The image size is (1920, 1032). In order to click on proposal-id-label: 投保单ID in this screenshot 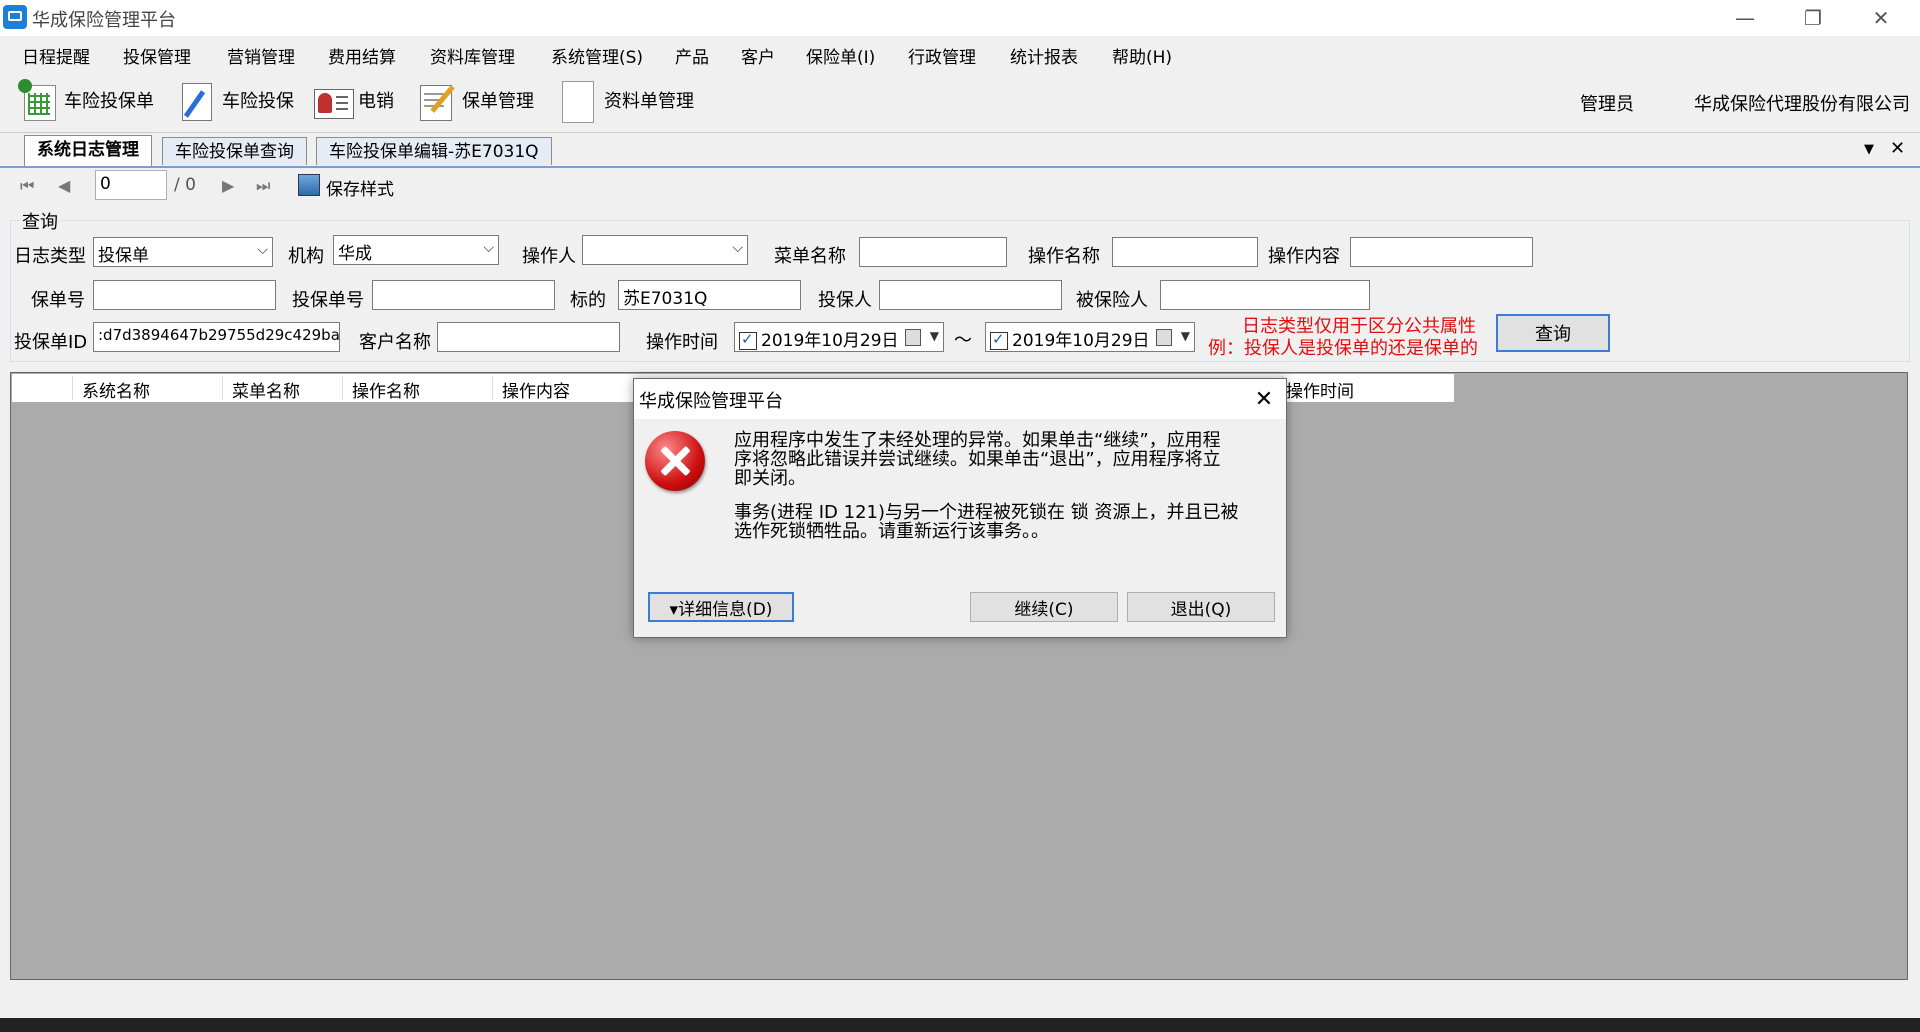, I will do `click(51, 342)`.